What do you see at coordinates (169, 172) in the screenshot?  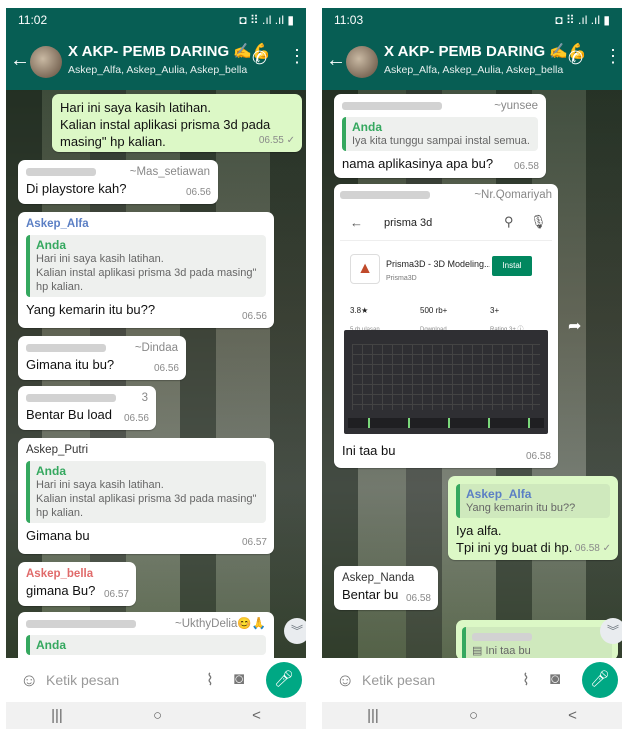 I see `message-sender: ~Mas_setiawan` at bounding box center [169, 172].